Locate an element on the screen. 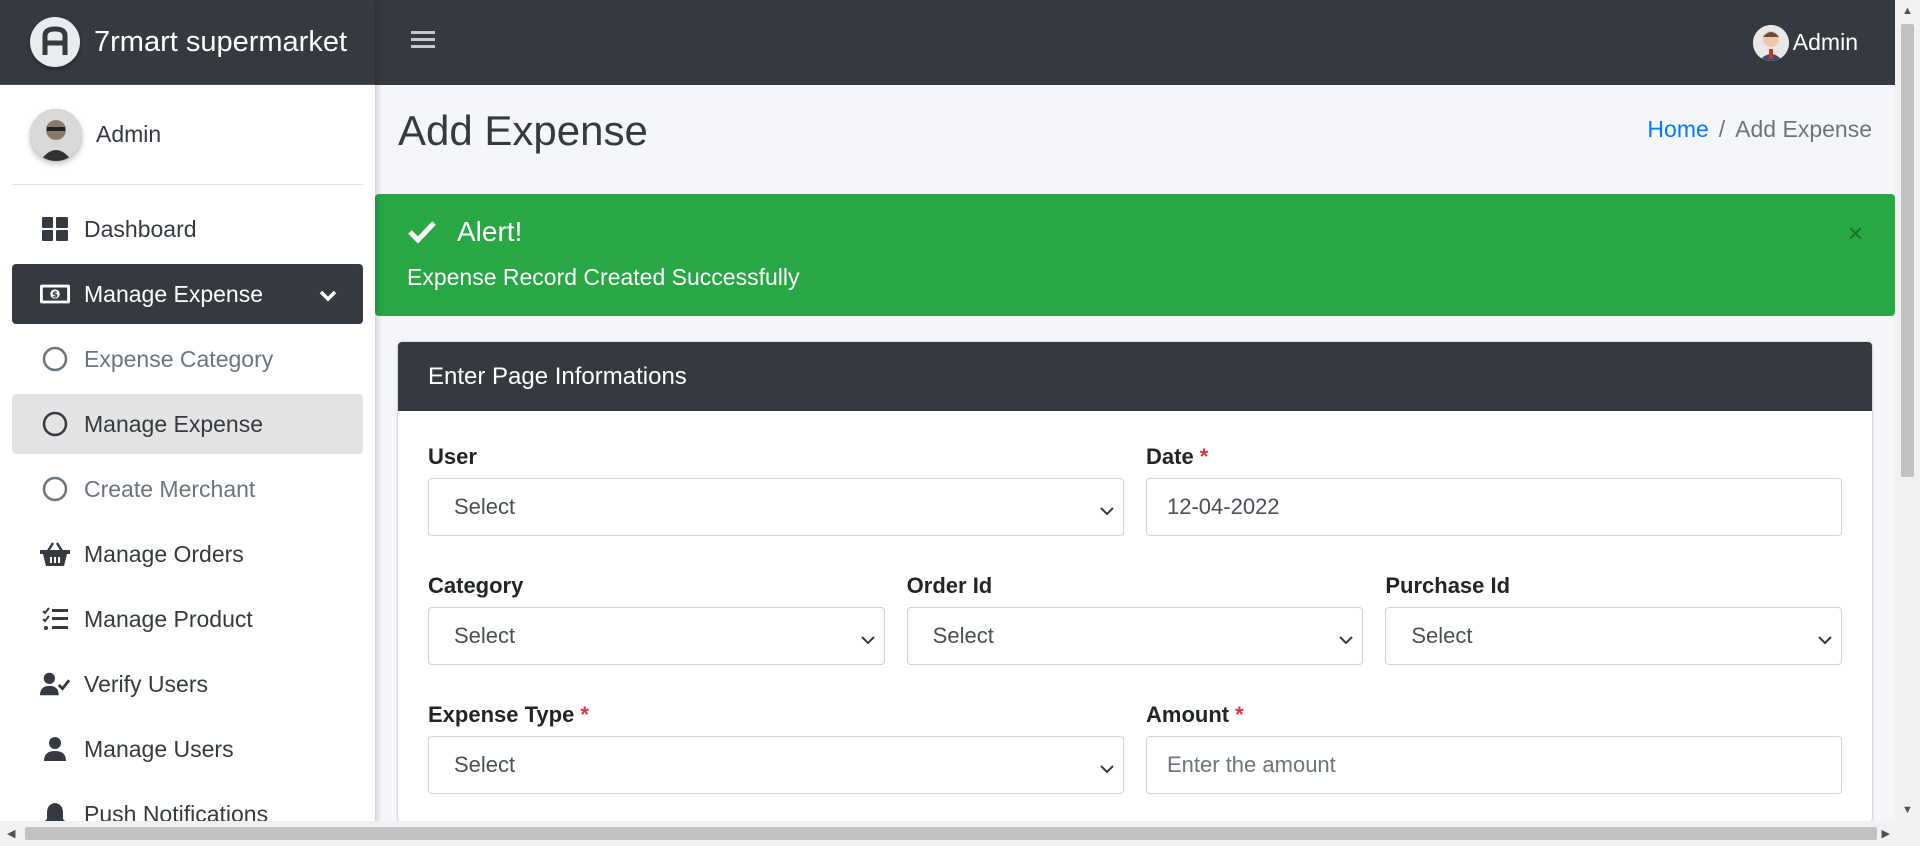  category-select-value: Select is located at coordinates (485, 635).